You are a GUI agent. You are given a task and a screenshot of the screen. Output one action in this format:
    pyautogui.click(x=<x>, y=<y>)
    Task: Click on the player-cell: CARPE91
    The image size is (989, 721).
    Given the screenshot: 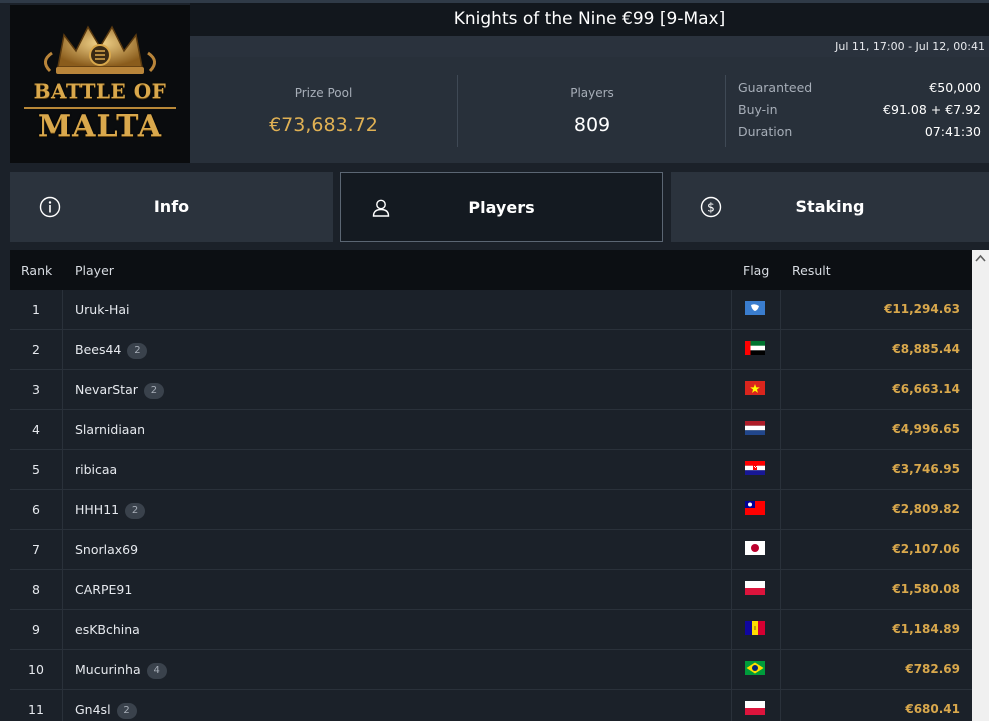 What is the action you would take?
    pyautogui.click(x=103, y=589)
    